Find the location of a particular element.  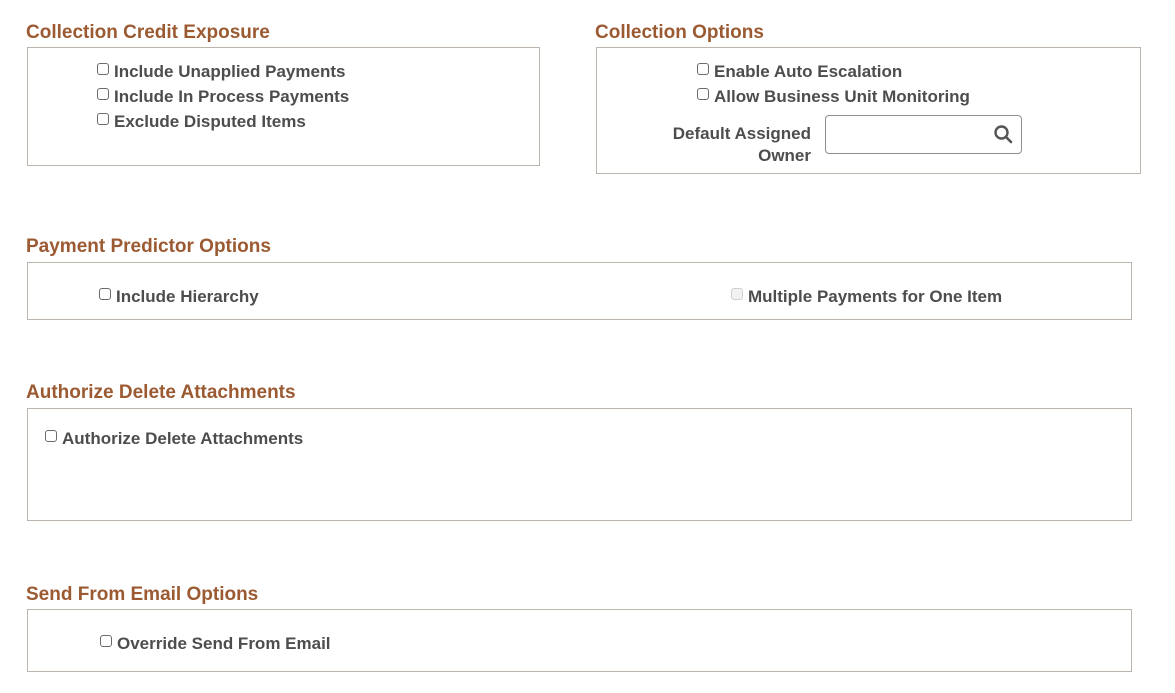

override-send-from-email-checkbox is located at coordinates (106, 641).